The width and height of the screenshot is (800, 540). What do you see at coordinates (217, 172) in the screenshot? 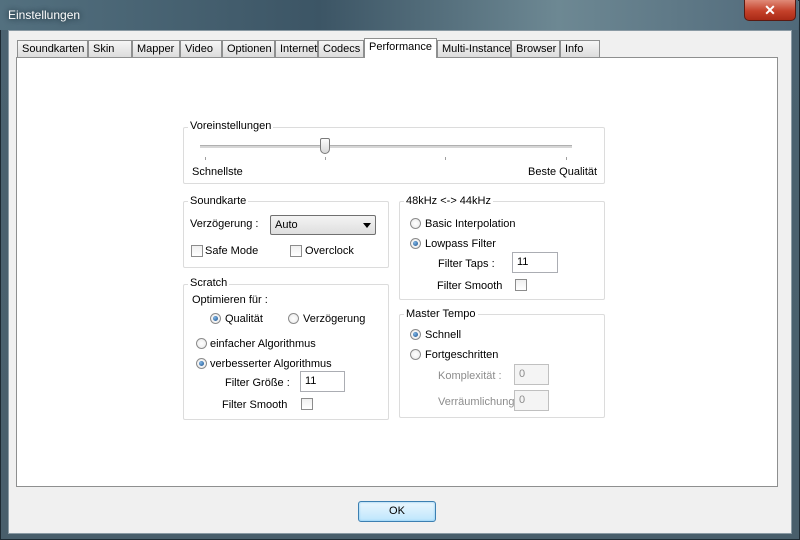
I see `presets-left-label: Schnellste` at bounding box center [217, 172].